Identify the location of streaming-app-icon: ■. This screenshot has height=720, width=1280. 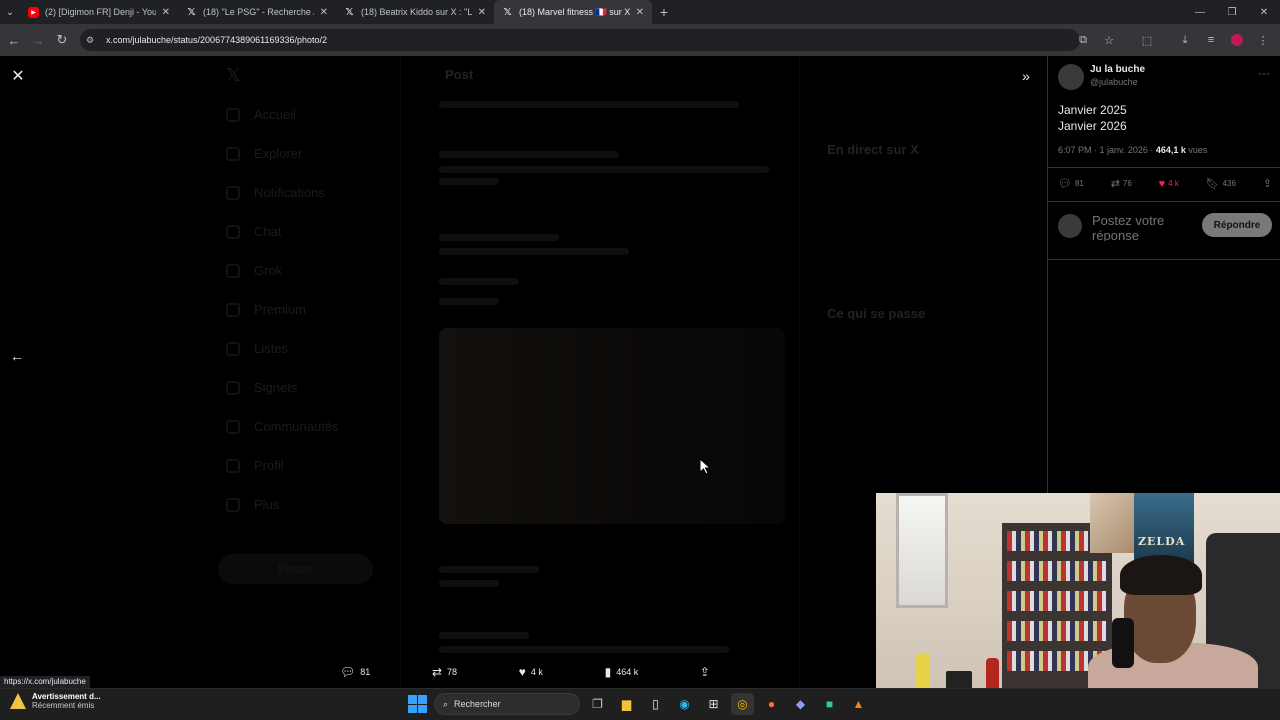
(829, 704).